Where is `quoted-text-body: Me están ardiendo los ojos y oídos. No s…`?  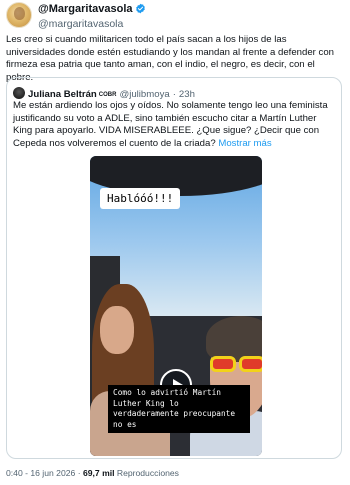 quoted-text-body: Me están ardiendo los ojos y oídos. No s… is located at coordinates (170, 124).